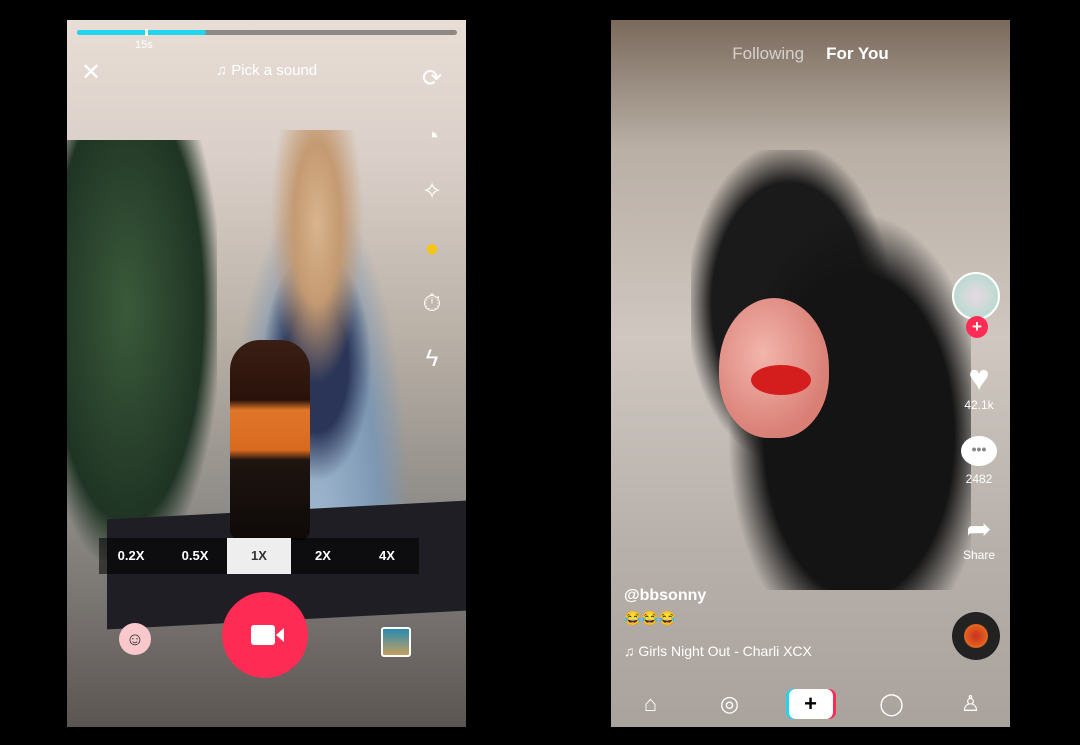 The height and width of the screenshot is (745, 1080). Describe the element at coordinates (432, 137) in the screenshot. I see `speed-timer-icon: ◔` at that location.